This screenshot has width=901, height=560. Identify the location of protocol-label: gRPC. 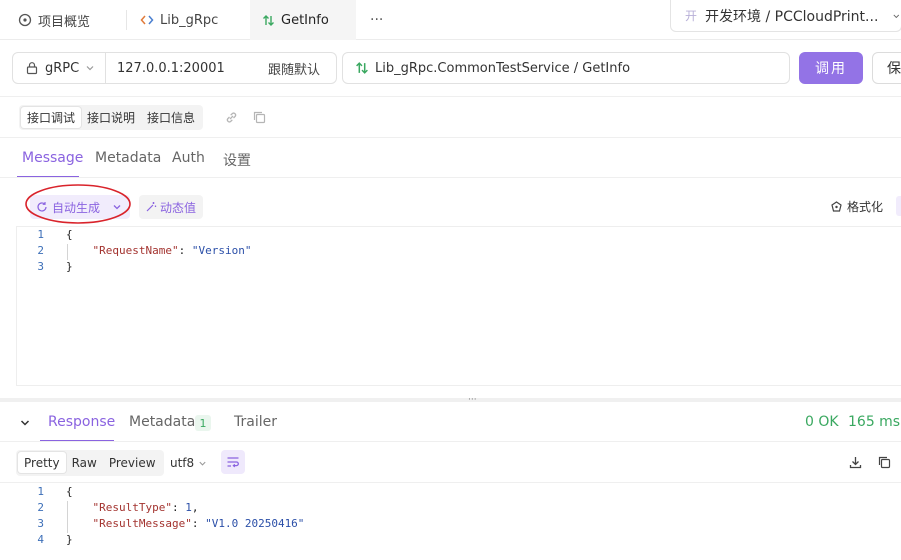
(62, 68).